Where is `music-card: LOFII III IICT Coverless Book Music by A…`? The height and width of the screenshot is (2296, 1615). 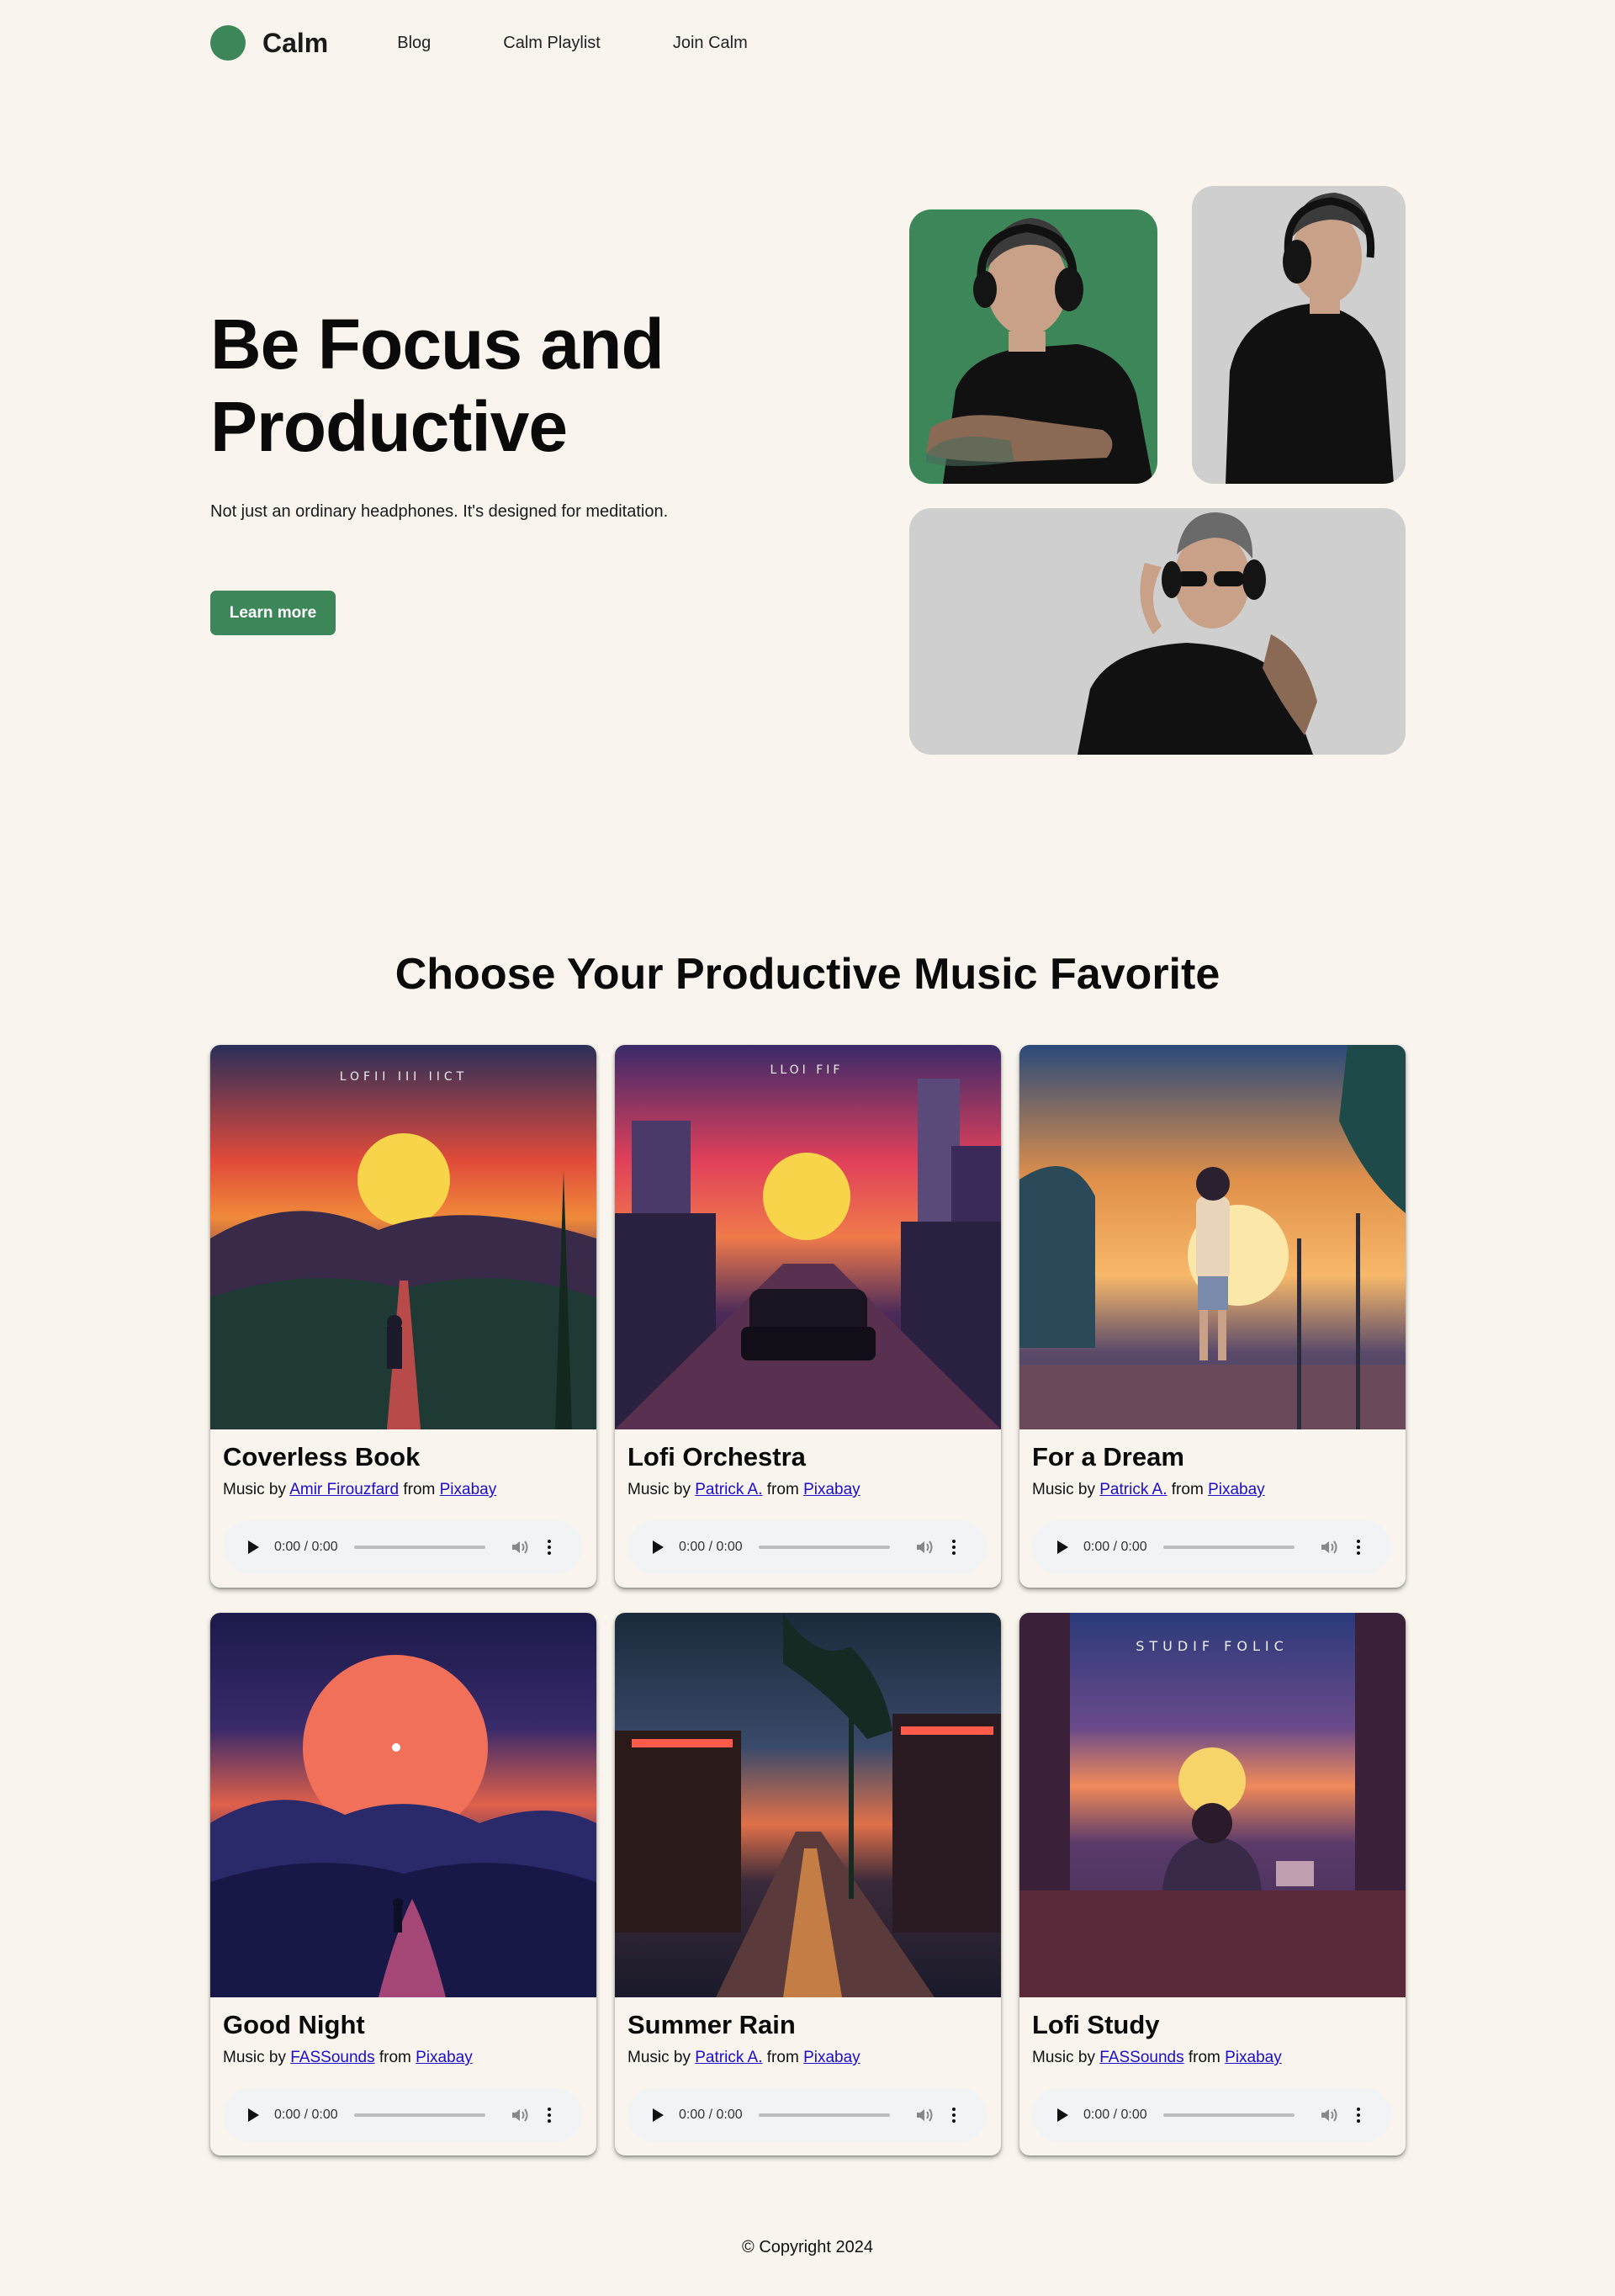 music-card: LOFII III IICT Coverless Book Music by A… is located at coordinates (403, 1317).